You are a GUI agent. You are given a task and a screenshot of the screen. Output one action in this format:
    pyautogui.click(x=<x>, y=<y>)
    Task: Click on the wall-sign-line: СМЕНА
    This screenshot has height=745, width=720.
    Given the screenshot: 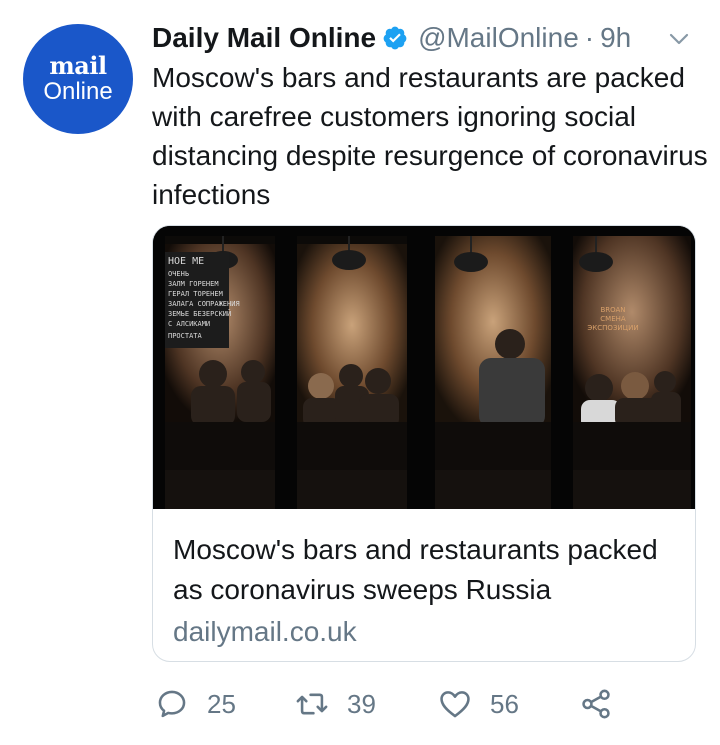 What is the action you would take?
    pyautogui.click(x=613, y=319)
    